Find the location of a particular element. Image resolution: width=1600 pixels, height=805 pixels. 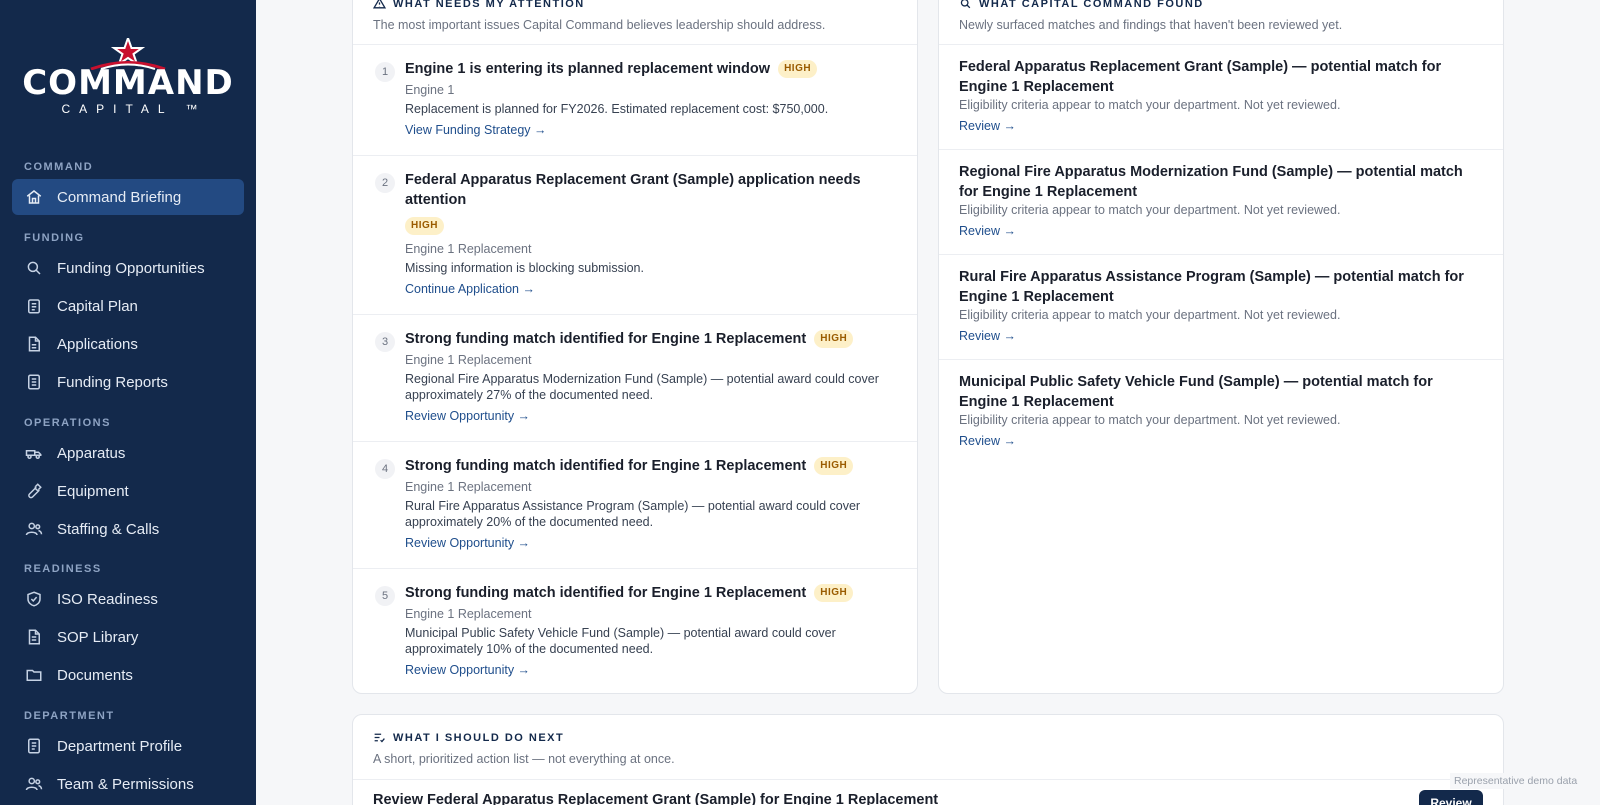

sidebar-item-command-briefing: Command Briefing is located at coordinates (128, 197).